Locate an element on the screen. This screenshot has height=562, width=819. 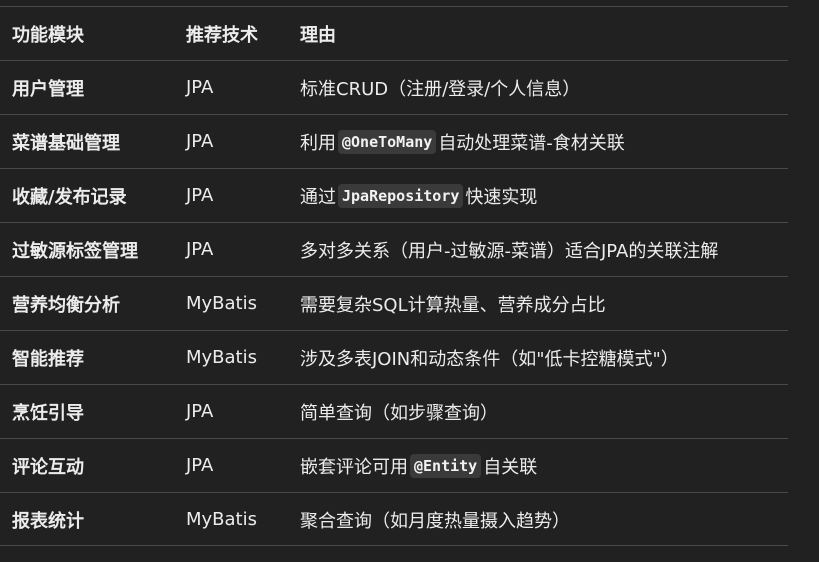
table-row: 报表统计 MyBatis 聚合查询（如月度热量摄入趋势） is located at coordinates (394, 519).